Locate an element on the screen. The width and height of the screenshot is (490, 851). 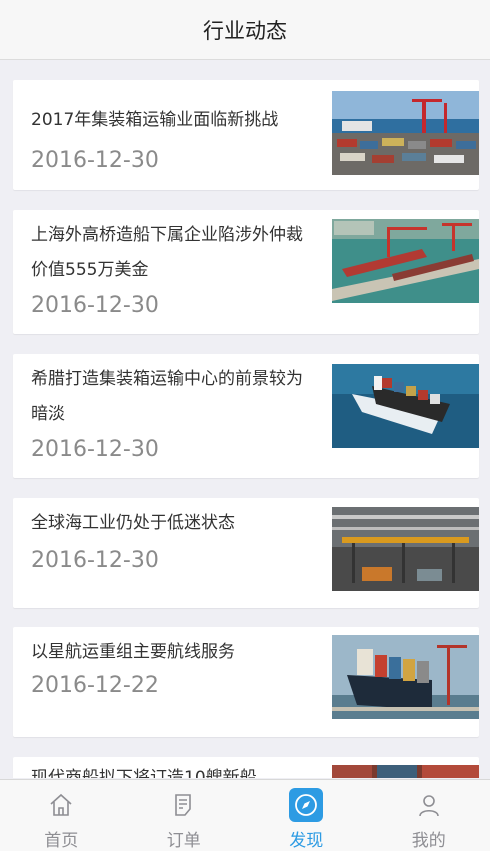
tab-discover: 发现 is located at coordinates (306, 815).